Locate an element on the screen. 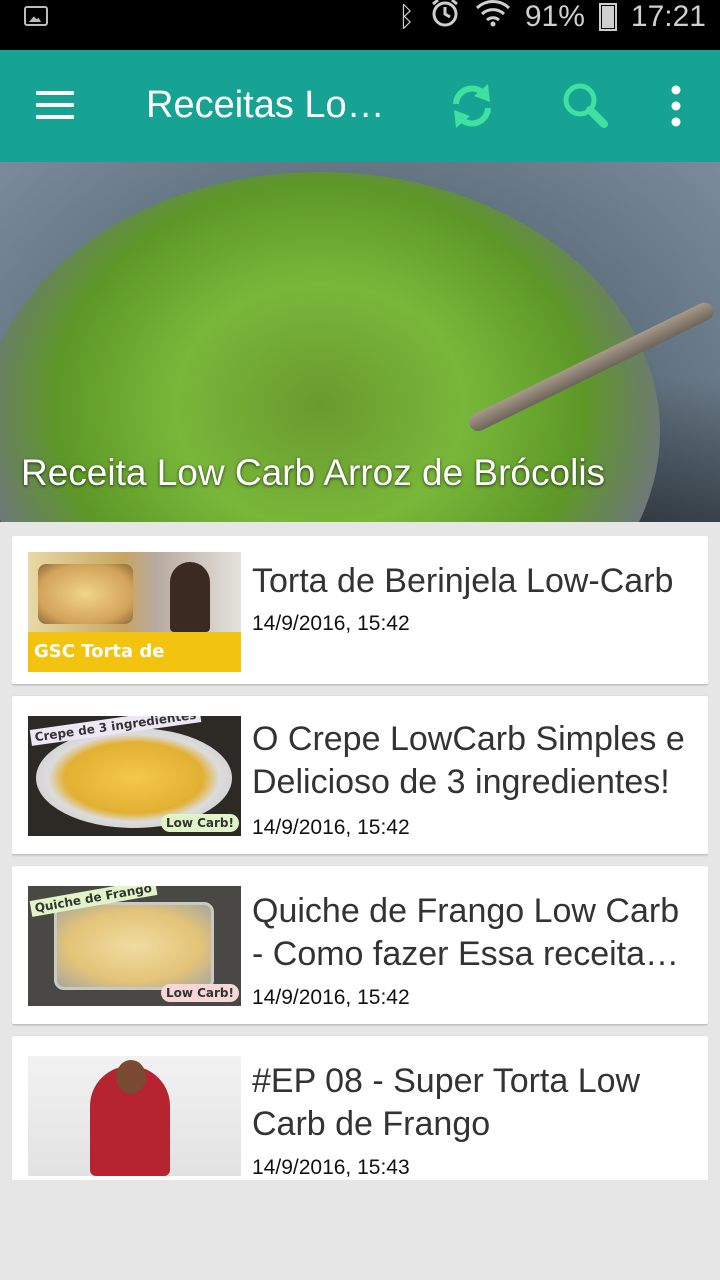 This screenshot has height=1280, width=720. item-title: Torta de Berinjela Low-Carb is located at coordinates (463, 581).